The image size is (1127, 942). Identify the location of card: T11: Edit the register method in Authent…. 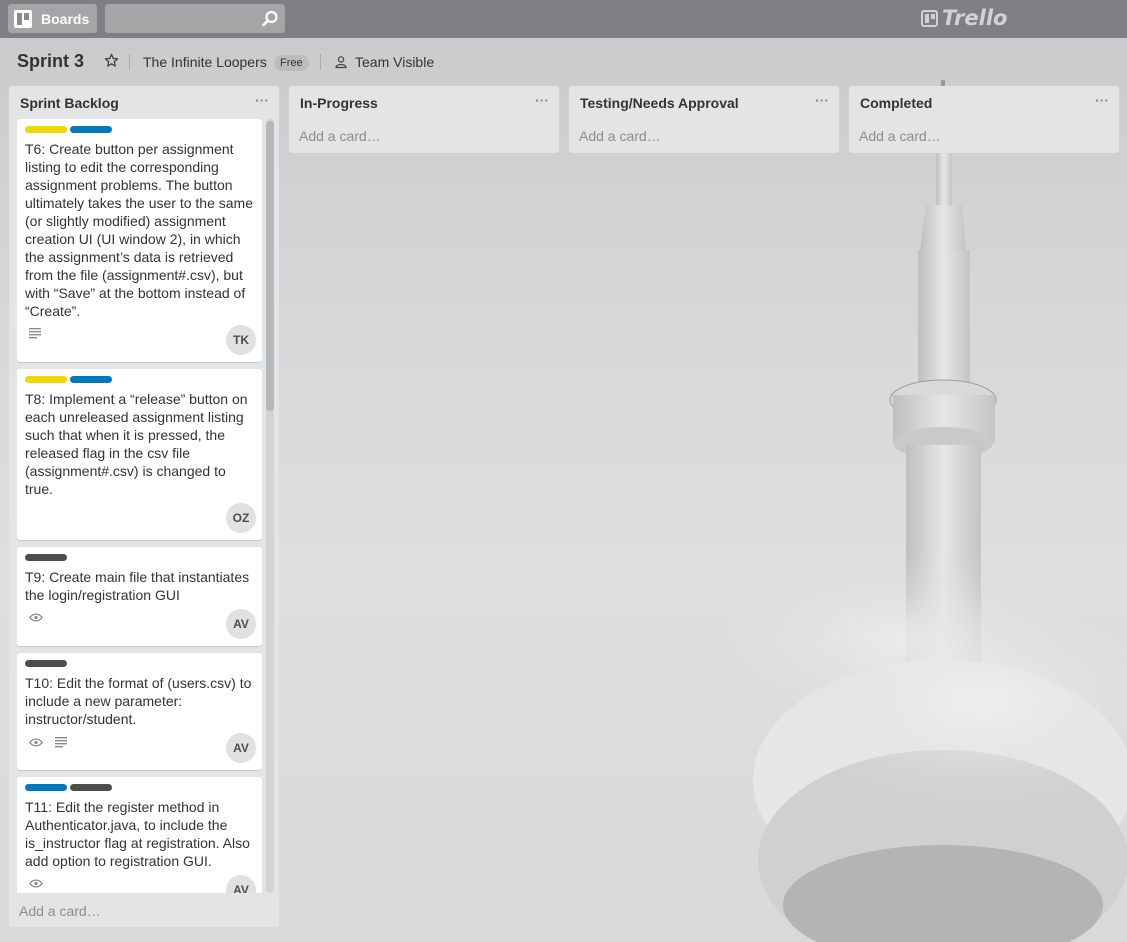
(139, 835).